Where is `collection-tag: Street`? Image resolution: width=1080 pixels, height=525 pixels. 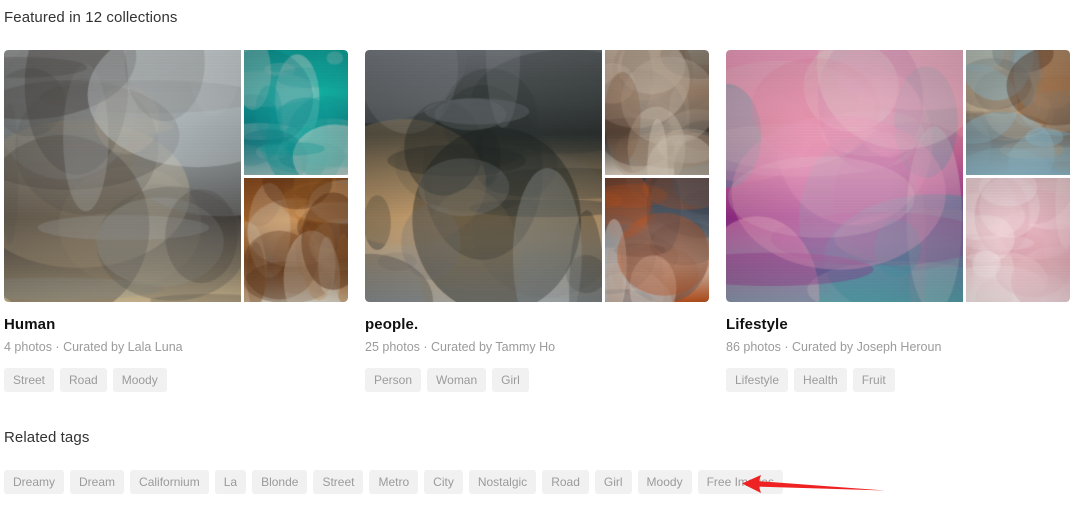 collection-tag: Street is located at coordinates (29, 380).